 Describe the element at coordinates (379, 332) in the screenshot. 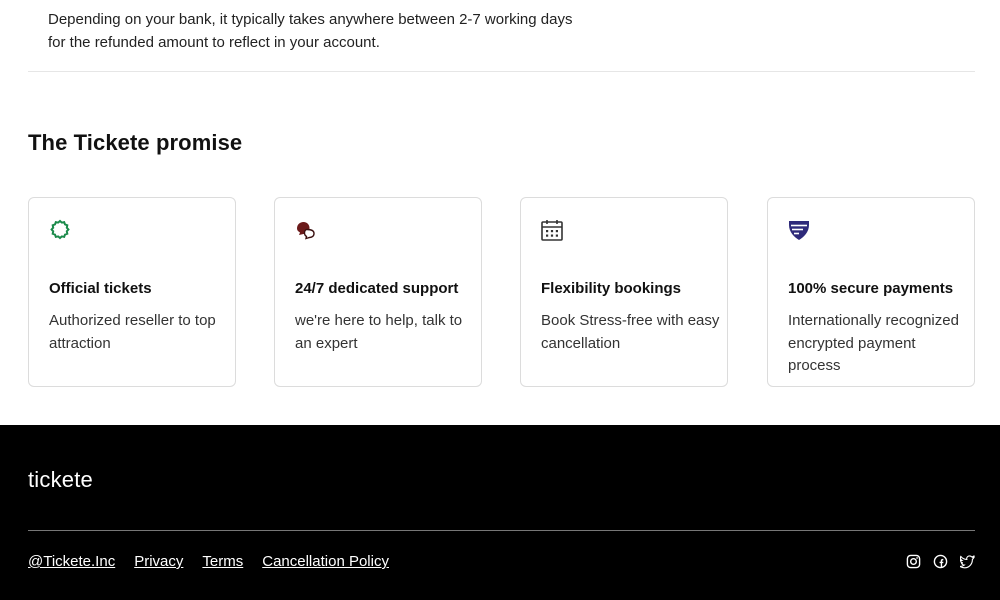

I see `card-description: we're here to help, talk to an expert` at that location.